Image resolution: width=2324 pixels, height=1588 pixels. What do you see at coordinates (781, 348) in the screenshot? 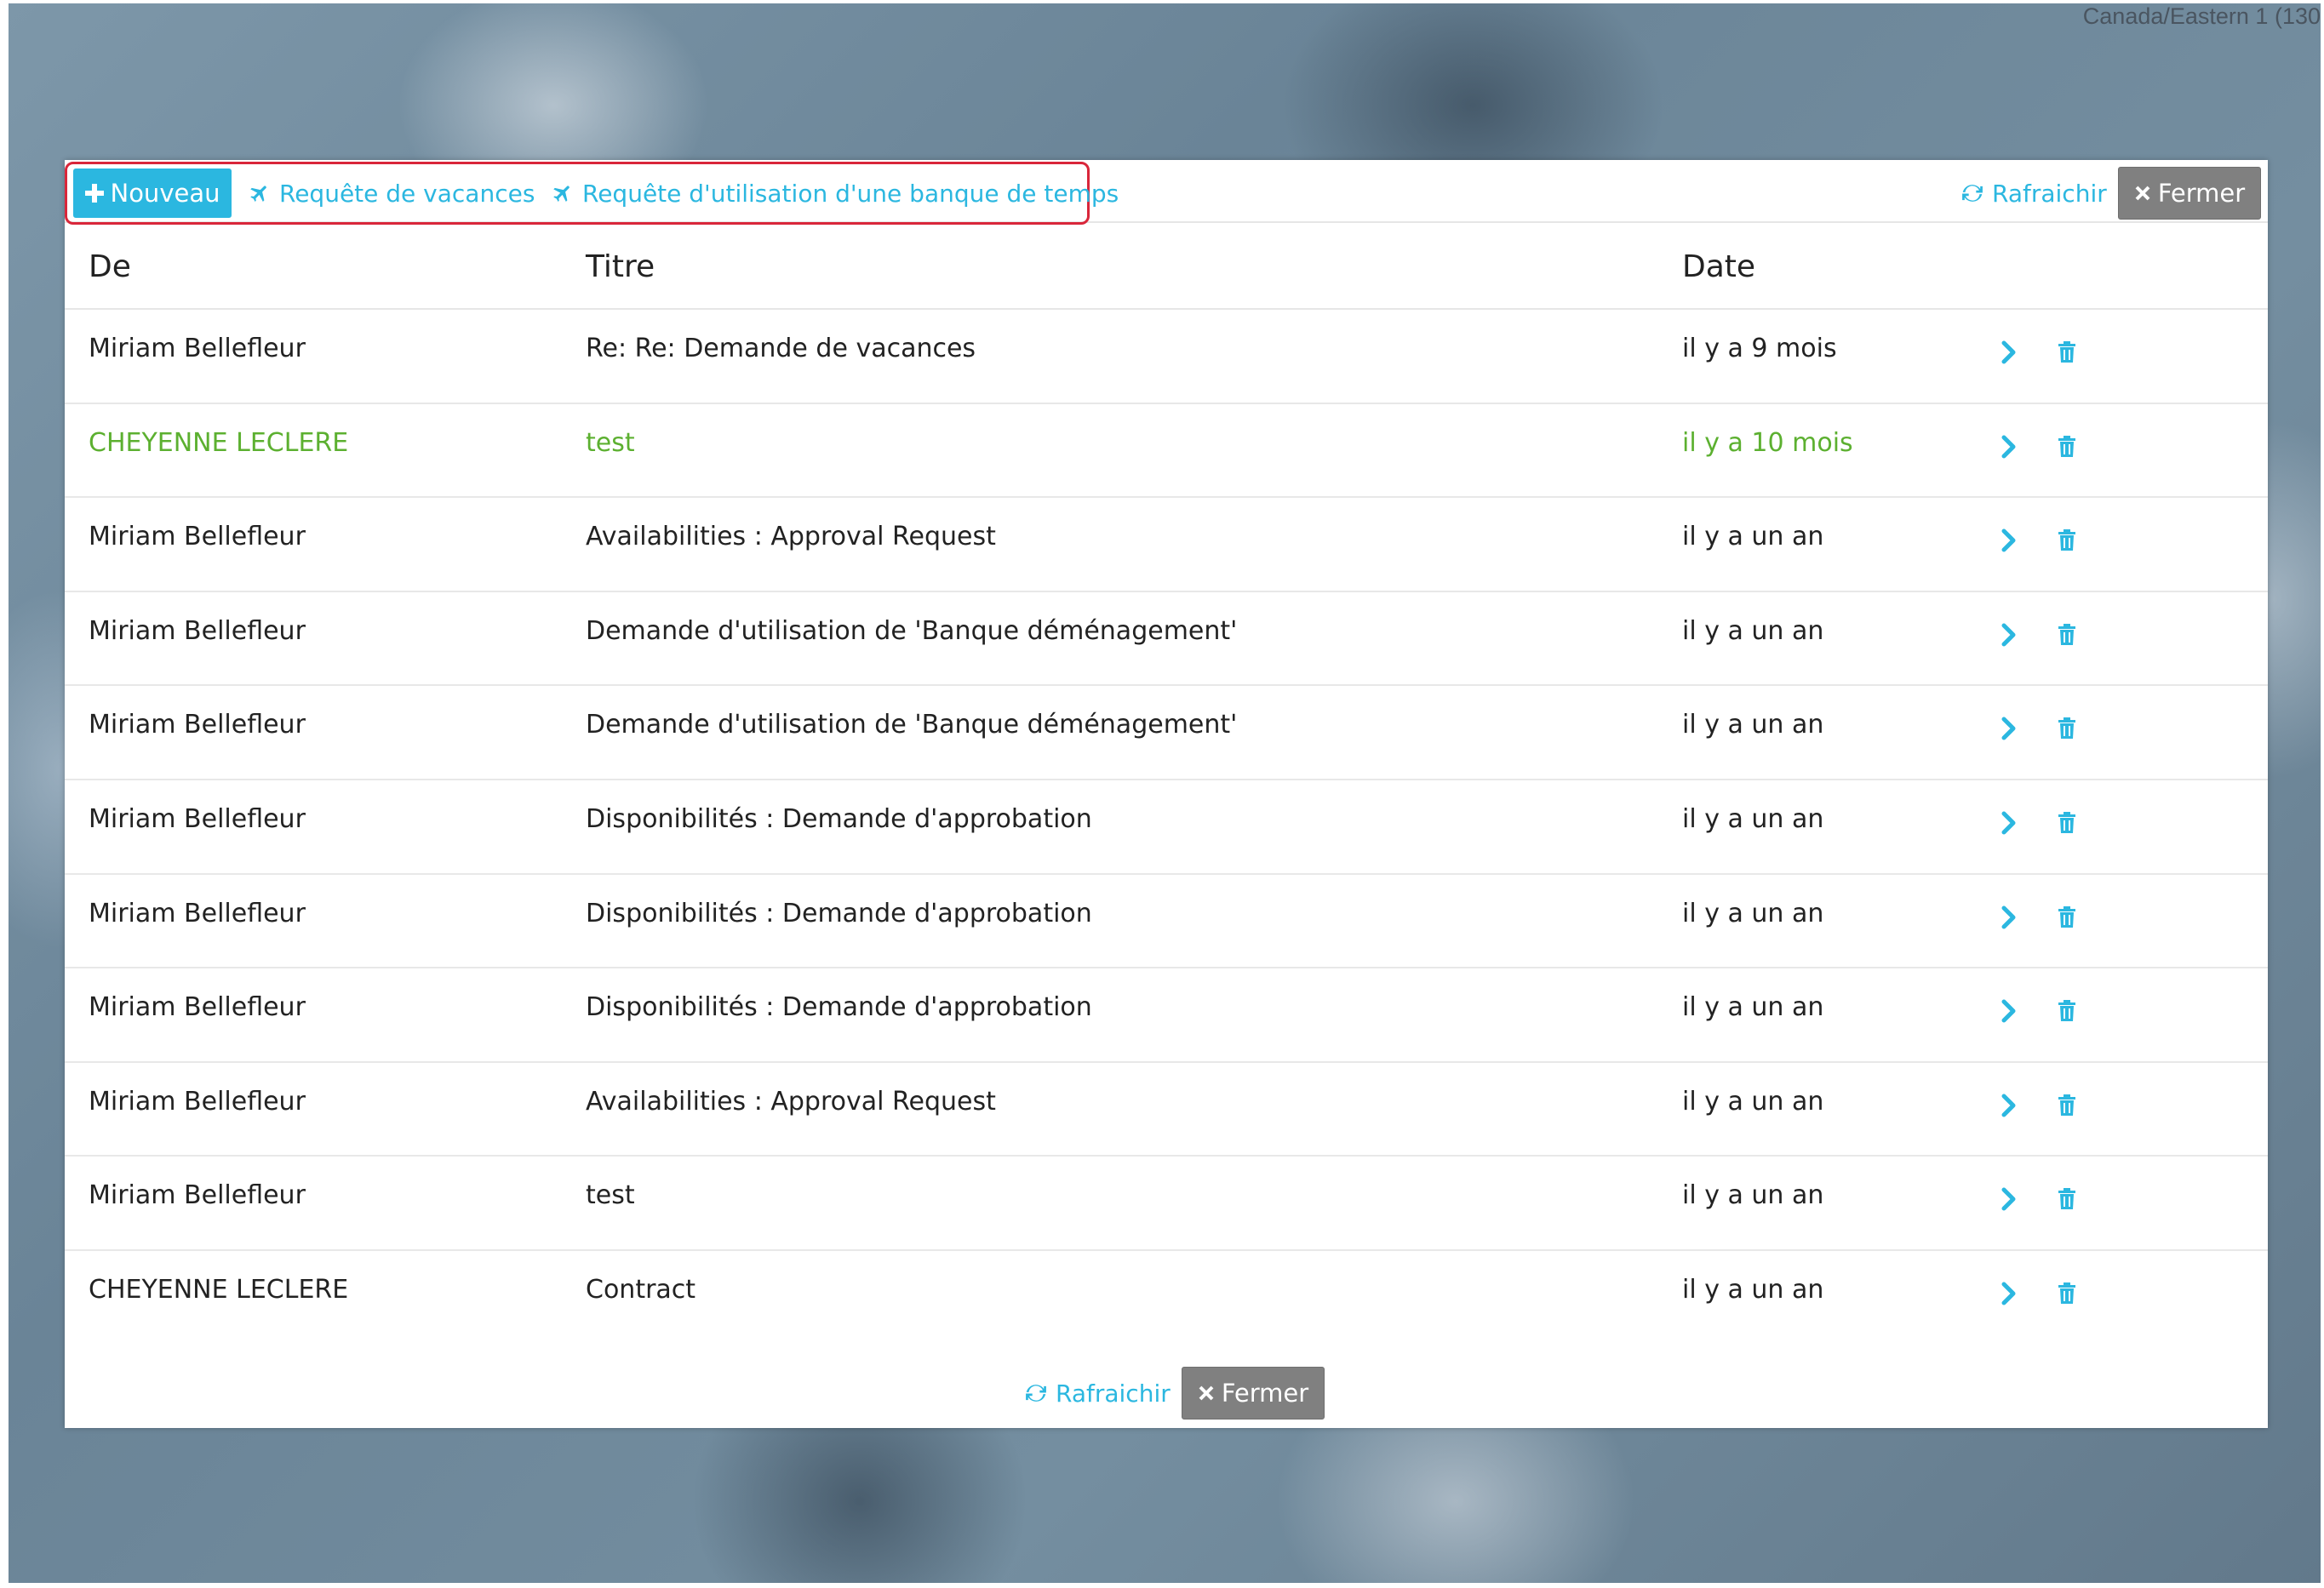
I see `row-title: Re: Re: Demande de vacances` at bounding box center [781, 348].